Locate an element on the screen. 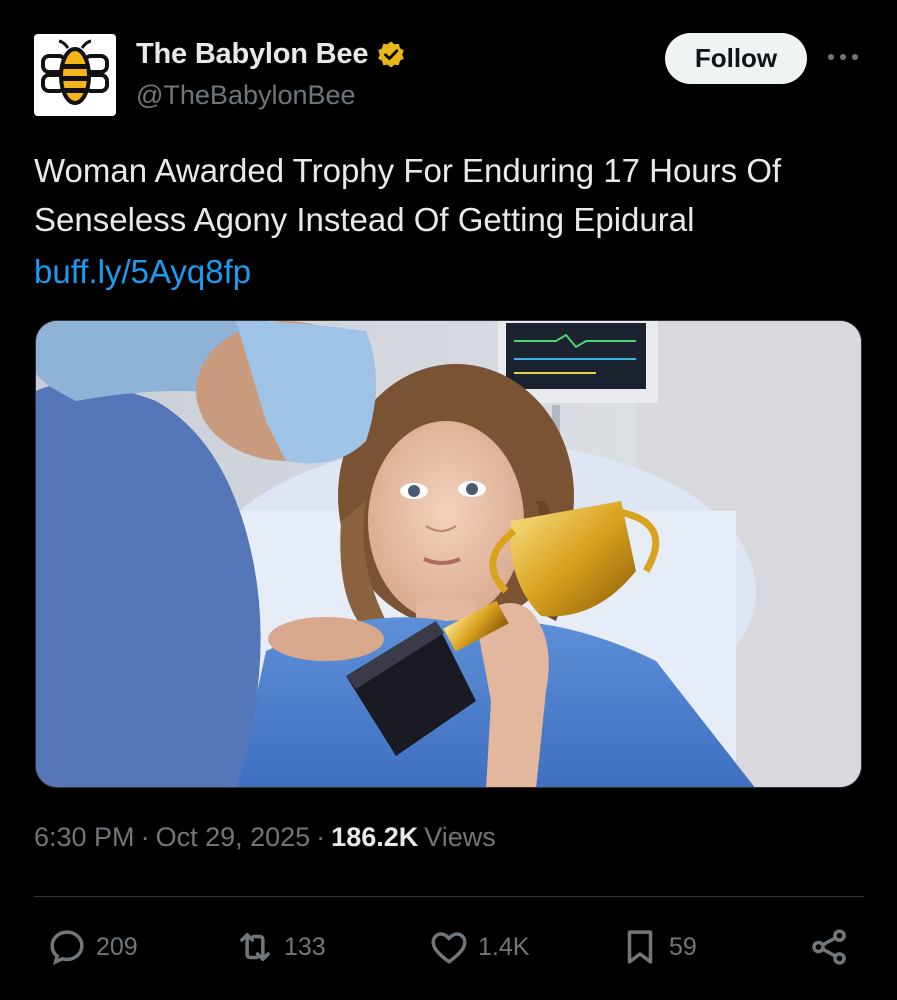  verified-badge-icon is located at coordinates (391, 55).